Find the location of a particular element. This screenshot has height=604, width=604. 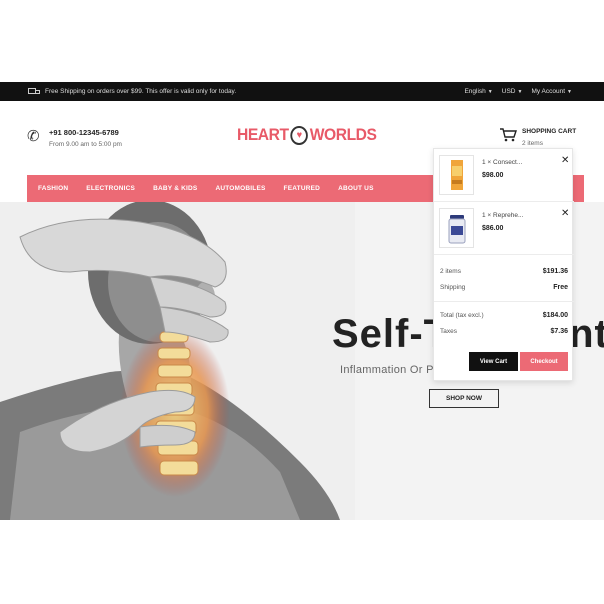

total-row: Total (tax excl.) $184.00 is located at coordinates (504, 315).